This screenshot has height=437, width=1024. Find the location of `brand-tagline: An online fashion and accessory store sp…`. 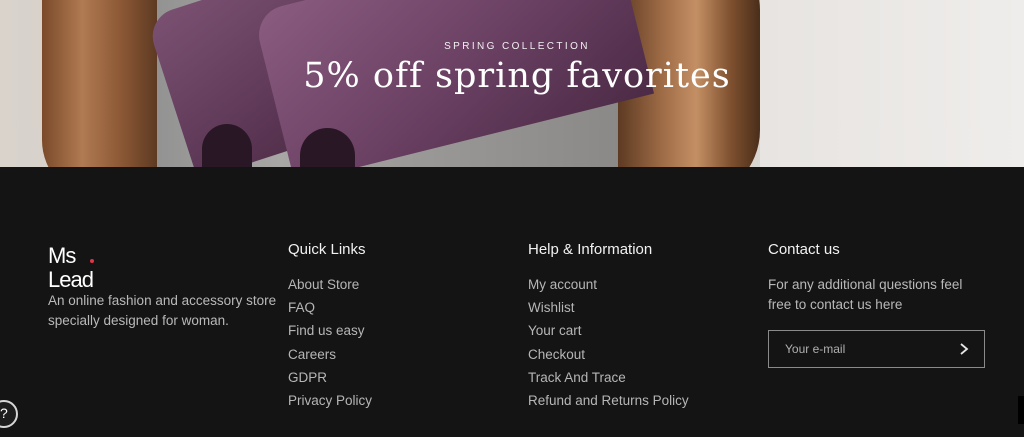

brand-tagline: An online fashion and accessory store sp… is located at coordinates (162, 310).